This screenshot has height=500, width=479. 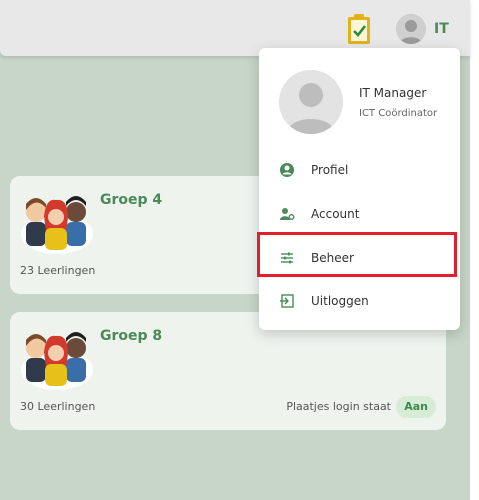 What do you see at coordinates (131, 200) in the screenshot?
I see `group-name: Groep 4` at bounding box center [131, 200].